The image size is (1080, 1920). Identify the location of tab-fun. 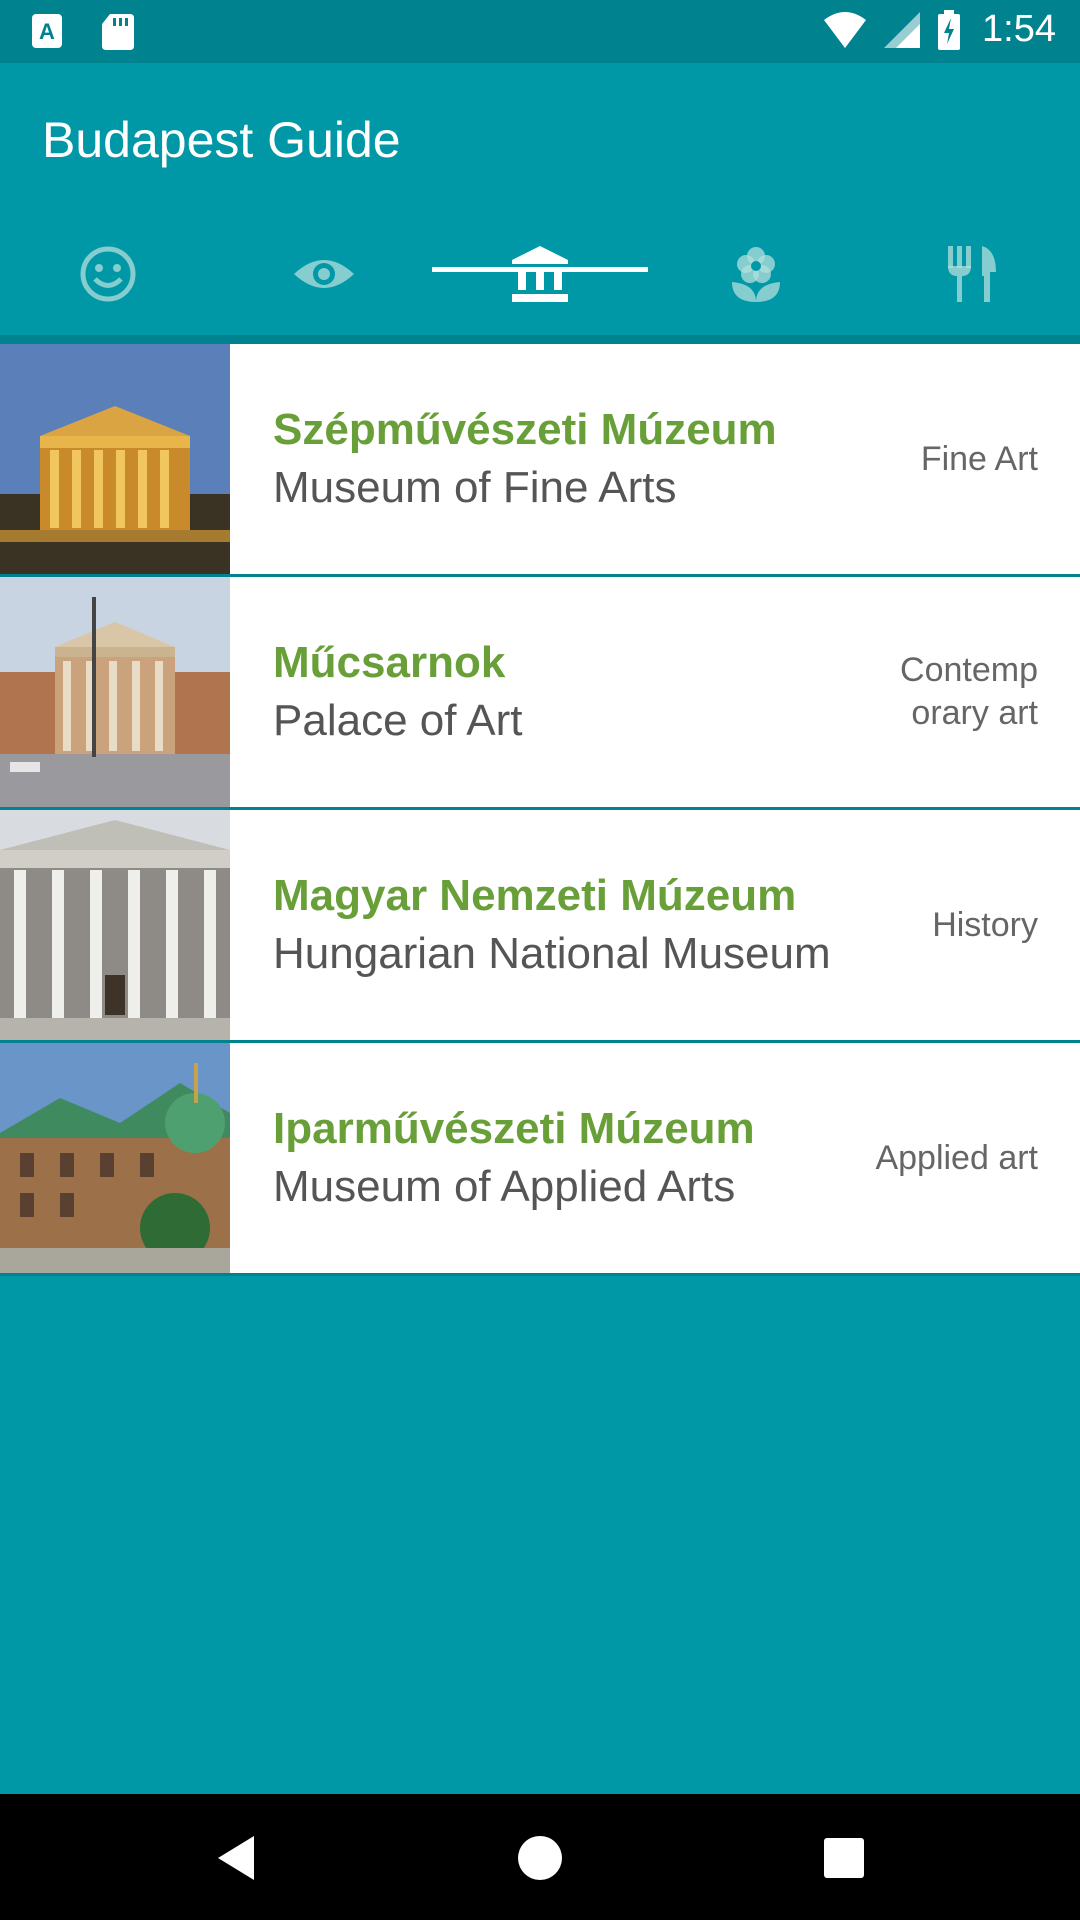
(108, 279).